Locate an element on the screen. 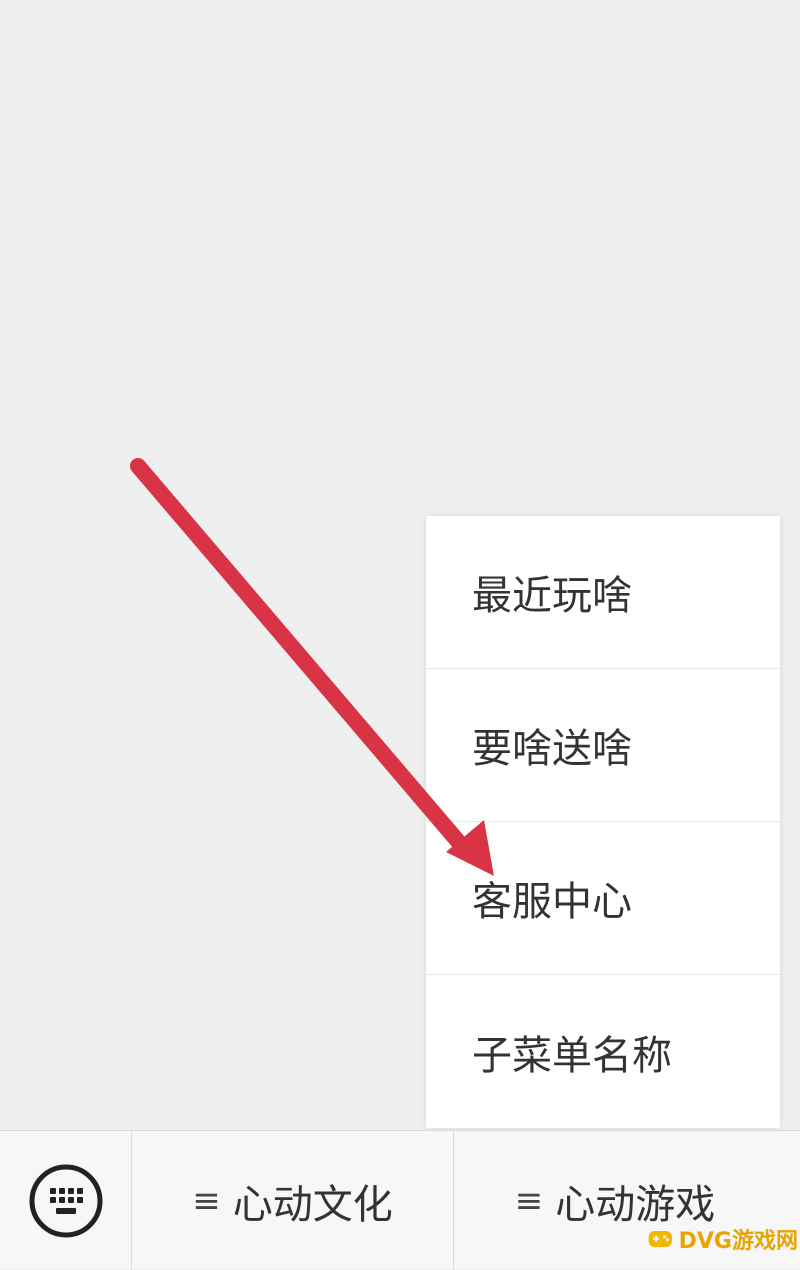 This screenshot has width=800, height=1270. submenu-item-submenu-name: 子菜单名称 is located at coordinates (603, 1051).